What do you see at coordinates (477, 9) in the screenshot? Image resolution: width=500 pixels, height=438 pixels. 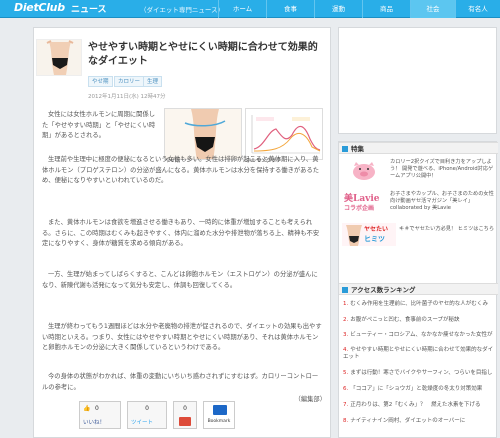 I see `nav-item-celebrity: 有名人` at bounding box center [477, 9].